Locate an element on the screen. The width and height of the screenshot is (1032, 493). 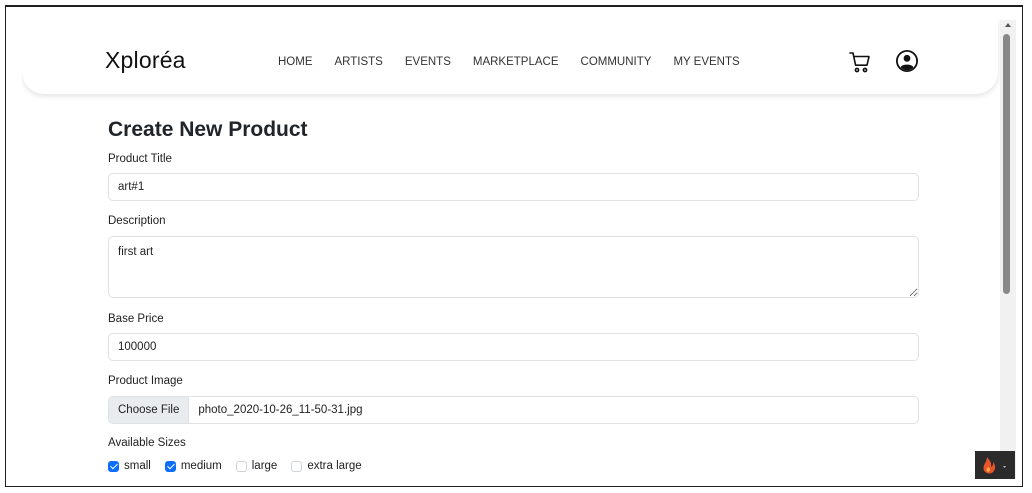
page-scrollbar is located at coordinates (1008, 249).